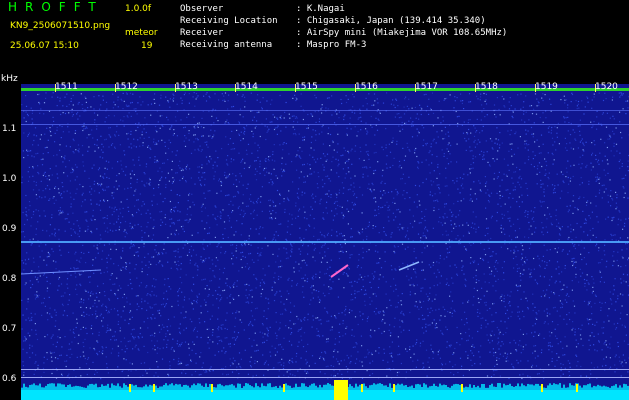 This screenshot has width=629, height=400. What do you see at coordinates (9, 329) in the screenshot?
I see `y-tick-label: 0.7` at bounding box center [9, 329].